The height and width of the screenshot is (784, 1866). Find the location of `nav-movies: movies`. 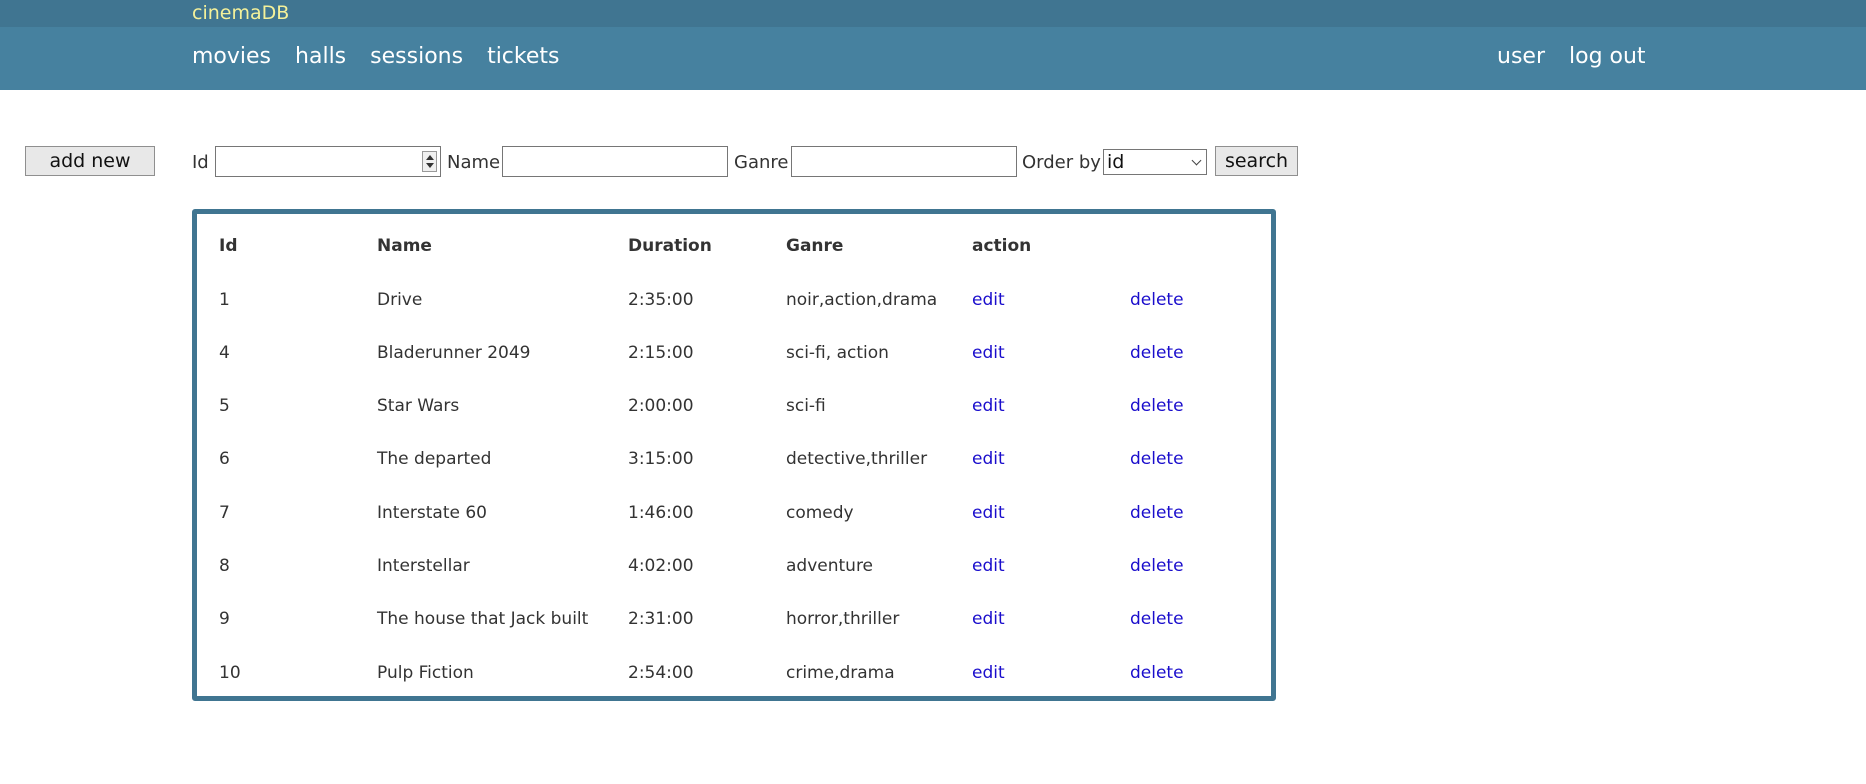

nav-movies: movies is located at coordinates (231, 56).